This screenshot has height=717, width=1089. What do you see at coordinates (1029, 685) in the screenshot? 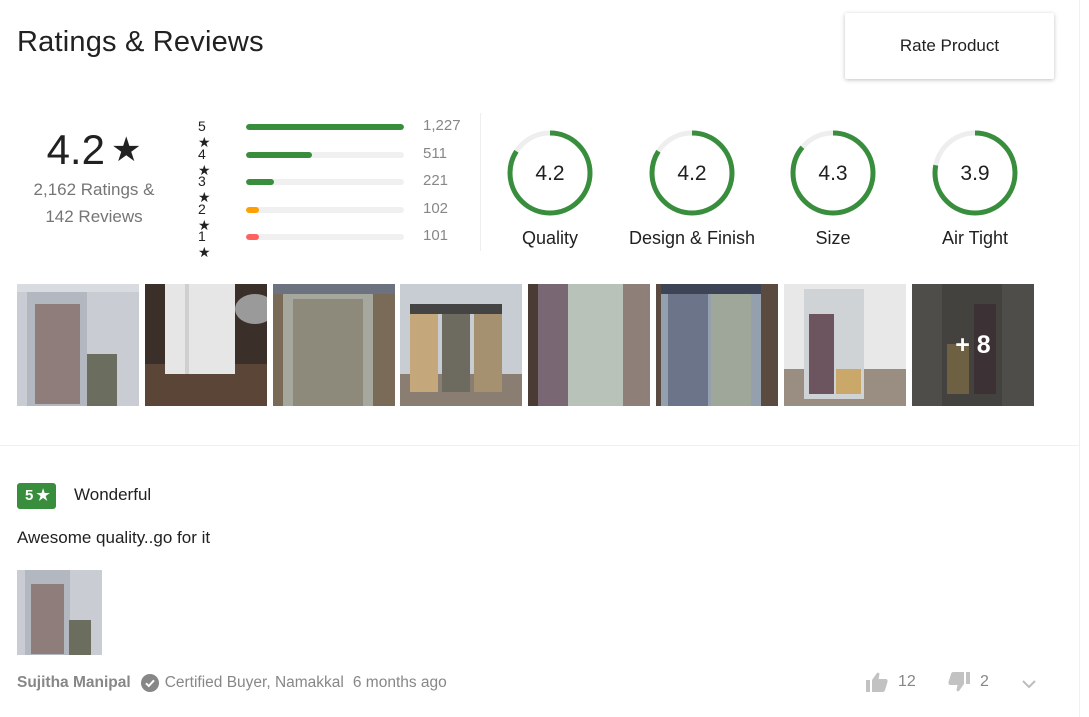
I see `chevron-down-icon` at bounding box center [1029, 685].